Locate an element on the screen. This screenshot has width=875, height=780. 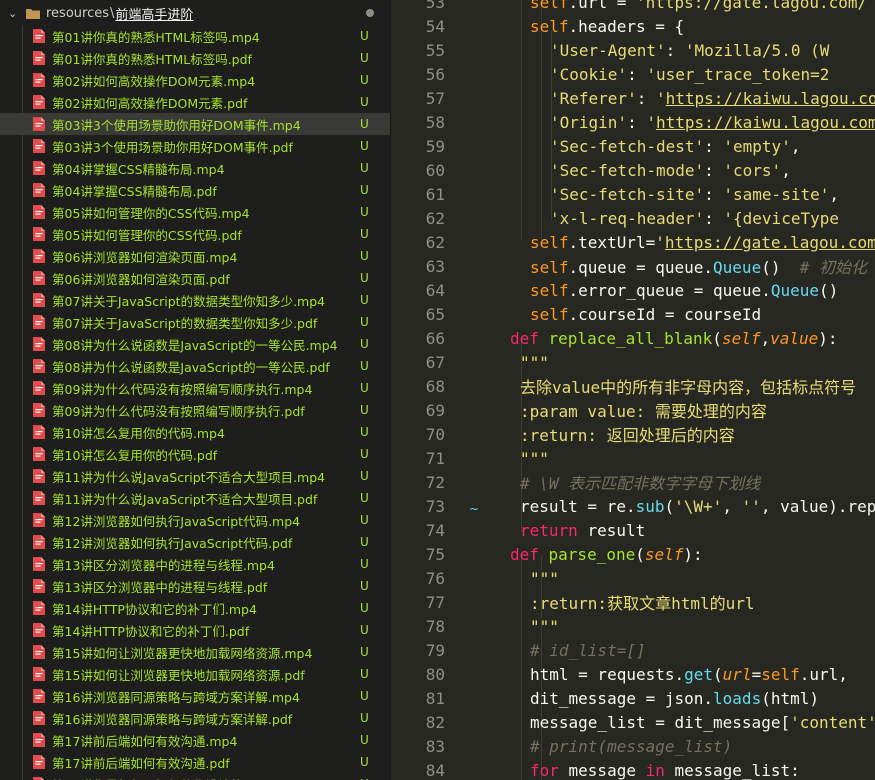
file-row: 第03讲3个使用场景助你用好DOM事件.mp4 U is located at coordinates (195, 124).